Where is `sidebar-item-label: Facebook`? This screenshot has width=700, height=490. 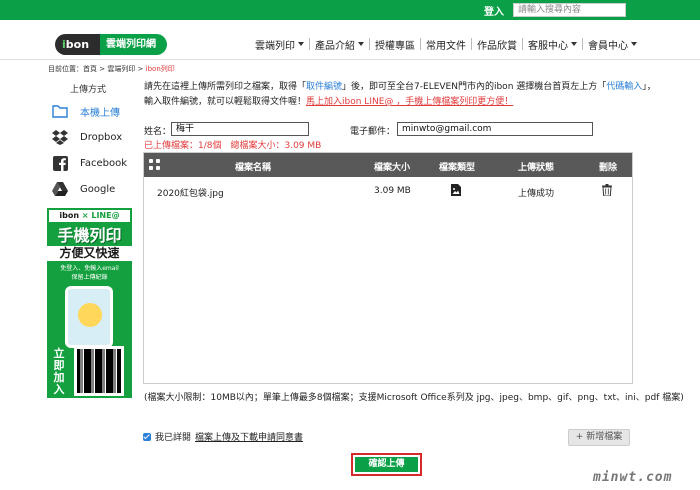 sidebar-item-label: Facebook is located at coordinates (103, 163).